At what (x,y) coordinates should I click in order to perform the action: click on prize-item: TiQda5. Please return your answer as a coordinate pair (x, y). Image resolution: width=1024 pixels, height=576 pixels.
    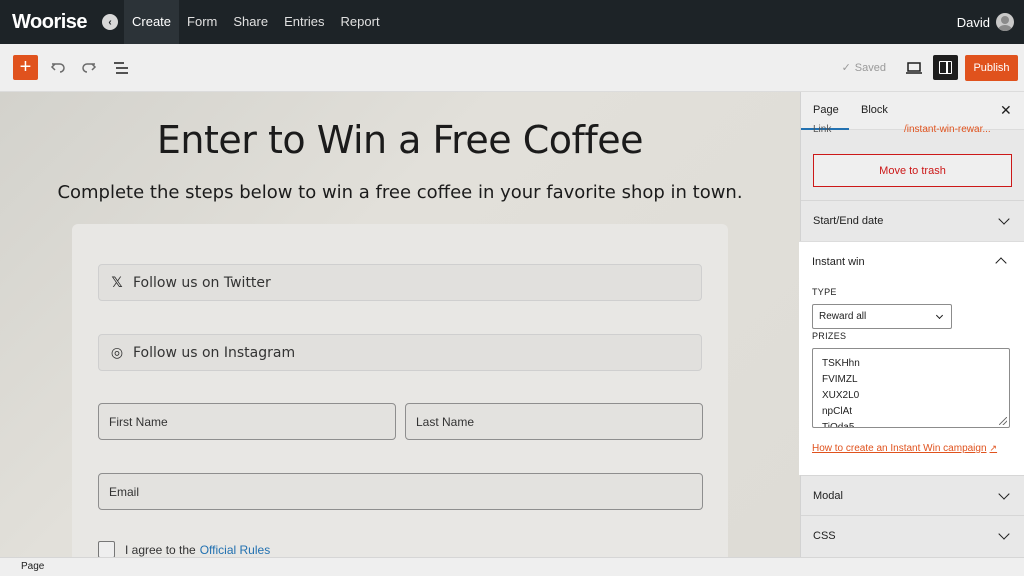
    Looking at the image, I should click on (838, 425).